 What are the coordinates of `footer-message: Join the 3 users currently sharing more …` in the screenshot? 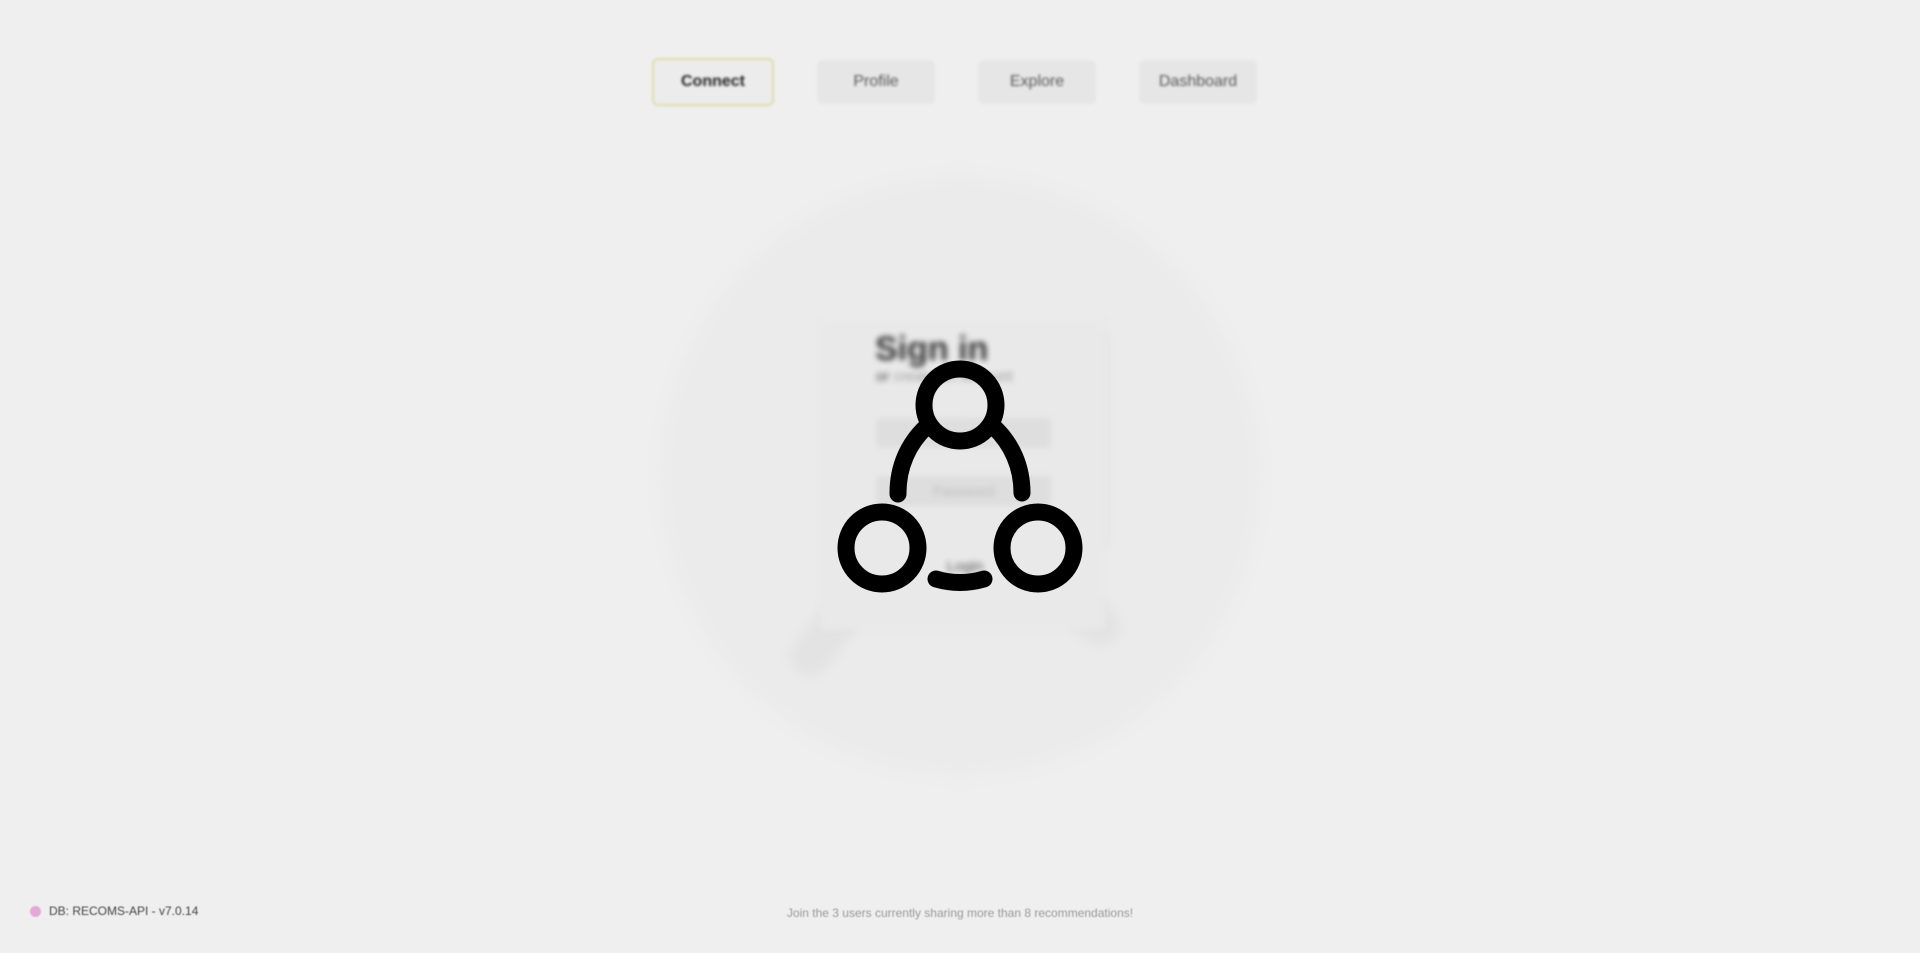 It's located at (960, 913).